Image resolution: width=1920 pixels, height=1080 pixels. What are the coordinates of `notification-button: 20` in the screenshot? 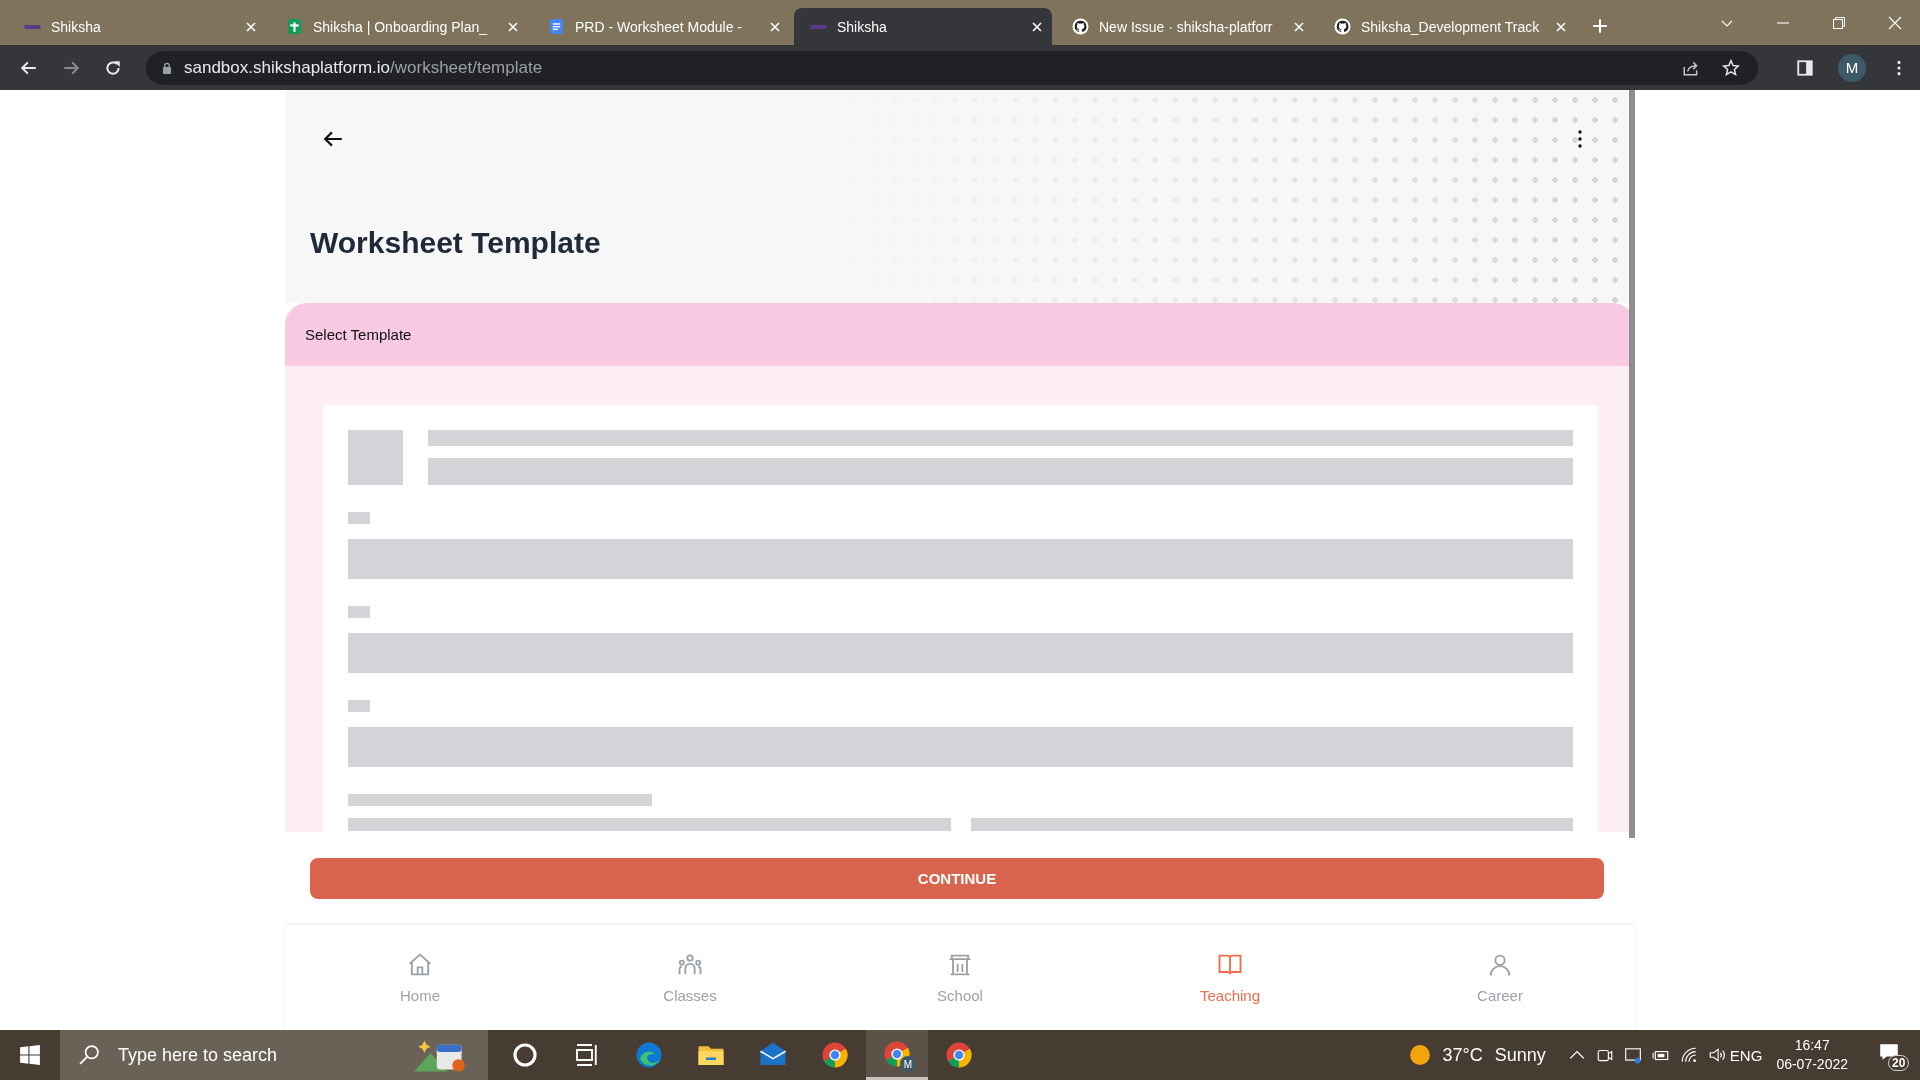 It's located at (1891, 1055).